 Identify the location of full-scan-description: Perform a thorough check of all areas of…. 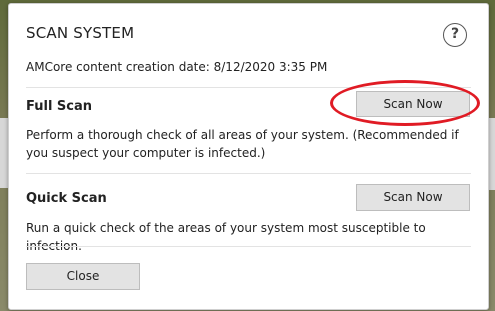
(242, 144).